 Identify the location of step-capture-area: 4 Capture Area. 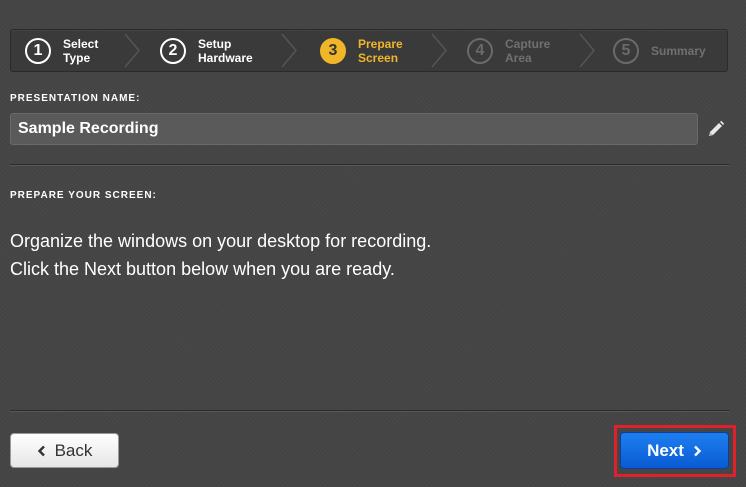
(508, 50).